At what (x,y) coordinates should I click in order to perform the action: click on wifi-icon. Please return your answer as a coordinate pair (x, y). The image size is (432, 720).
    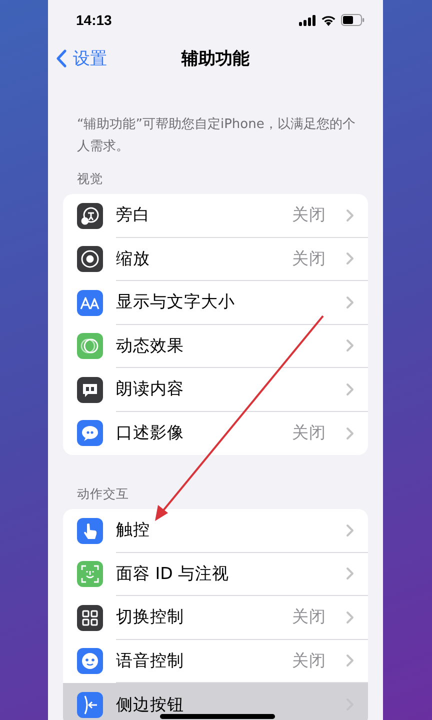
    Looking at the image, I should click on (328, 20).